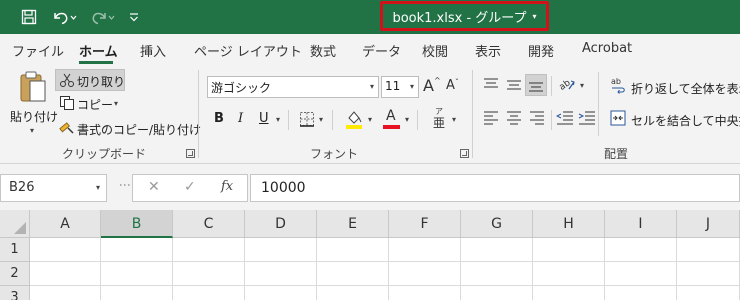  Describe the element at coordinates (134, 17) in the screenshot. I see `customize-quick-access-icon` at that location.